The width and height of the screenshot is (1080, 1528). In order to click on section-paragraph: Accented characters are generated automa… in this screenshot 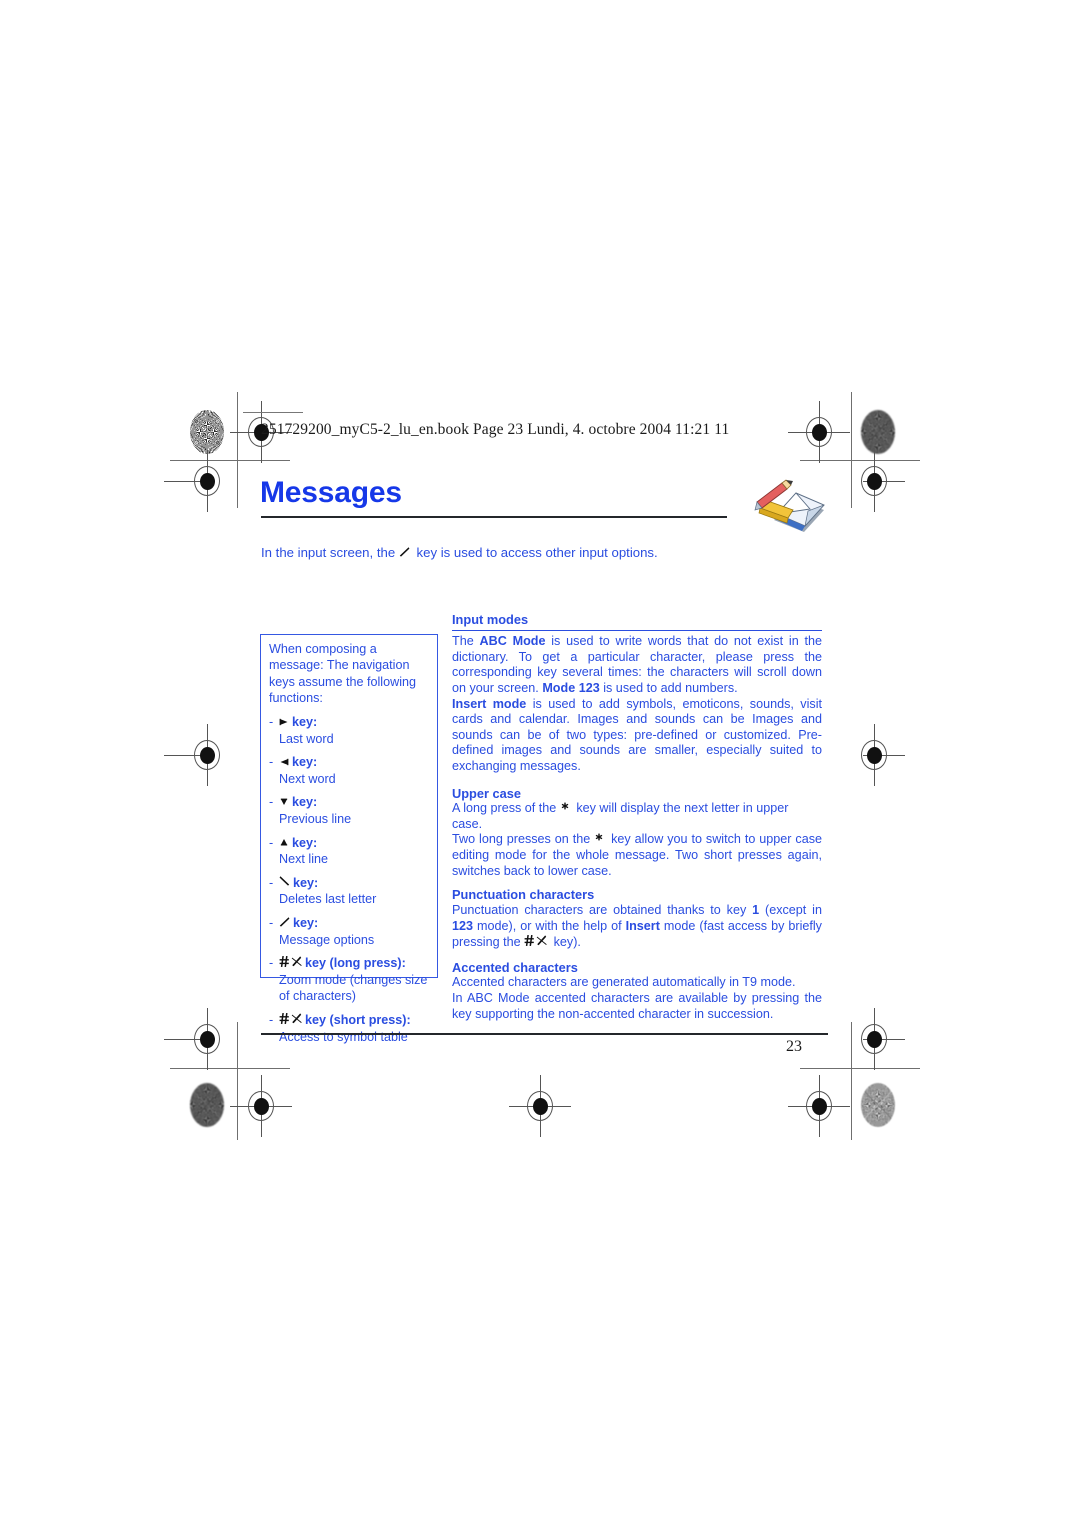, I will do `click(624, 982)`.